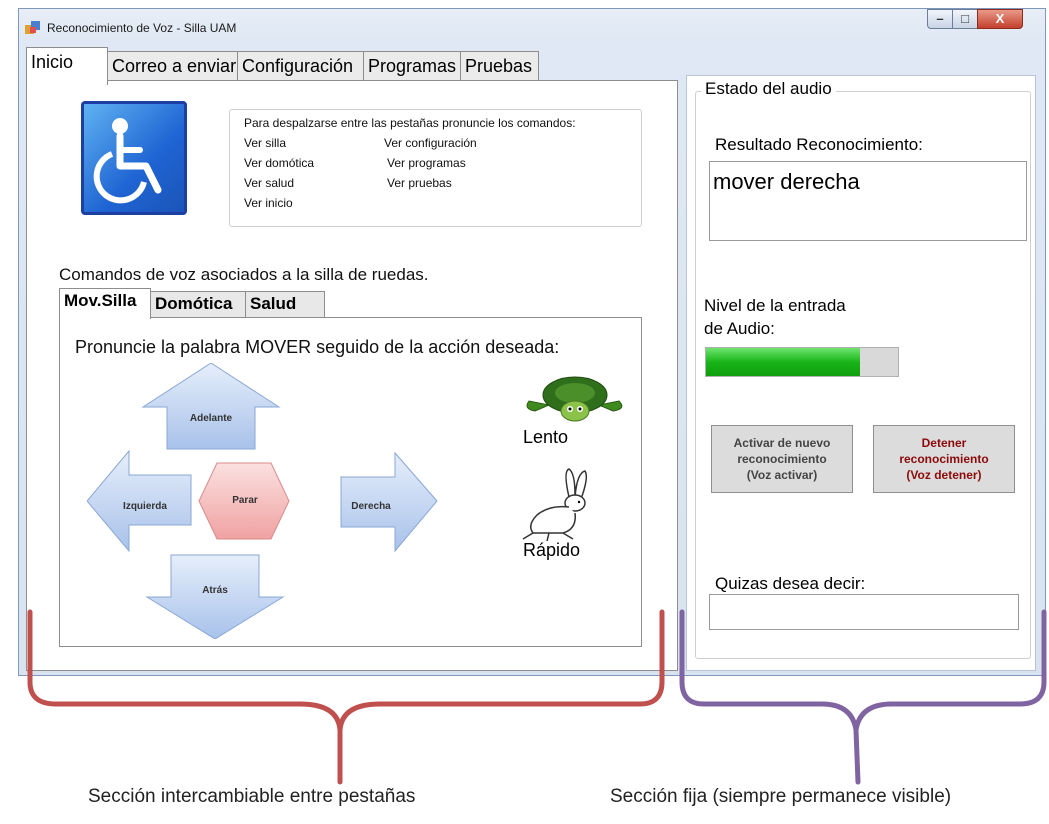 Image resolution: width=1049 pixels, height=824 pixels. I want to click on activate-line2: reconocimiento, so click(782, 459).